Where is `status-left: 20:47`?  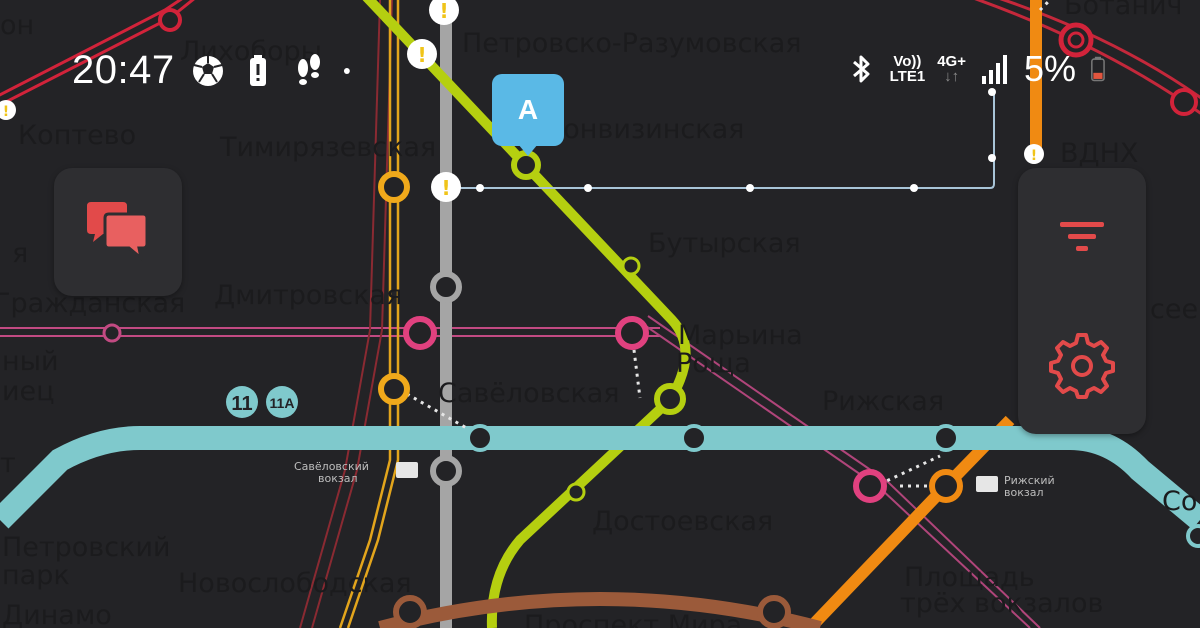 status-left: 20:47 is located at coordinates (216, 70).